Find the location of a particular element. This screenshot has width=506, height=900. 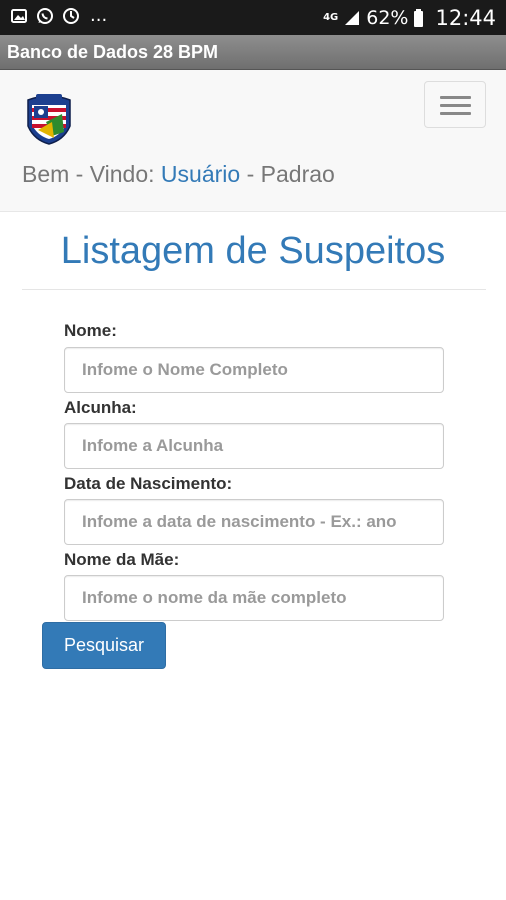

gallery-icon is located at coordinates (19, 16).